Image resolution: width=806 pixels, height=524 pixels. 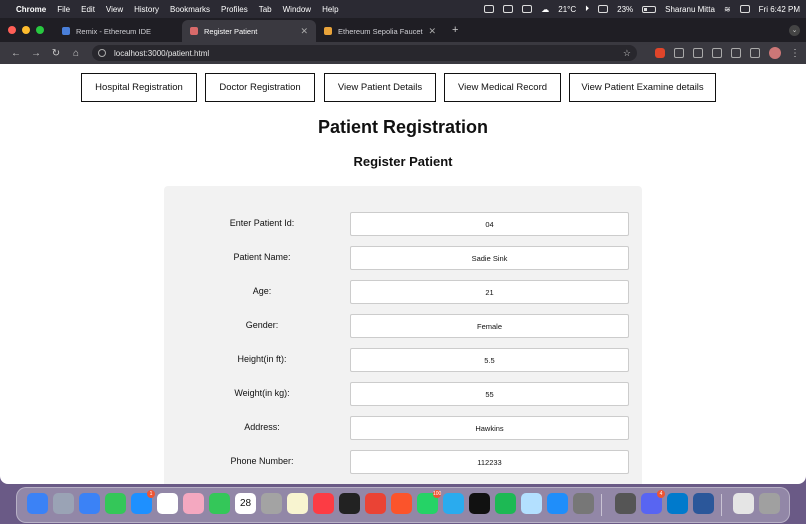 I want to click on facetime-icon, so click(x=219, y=503).